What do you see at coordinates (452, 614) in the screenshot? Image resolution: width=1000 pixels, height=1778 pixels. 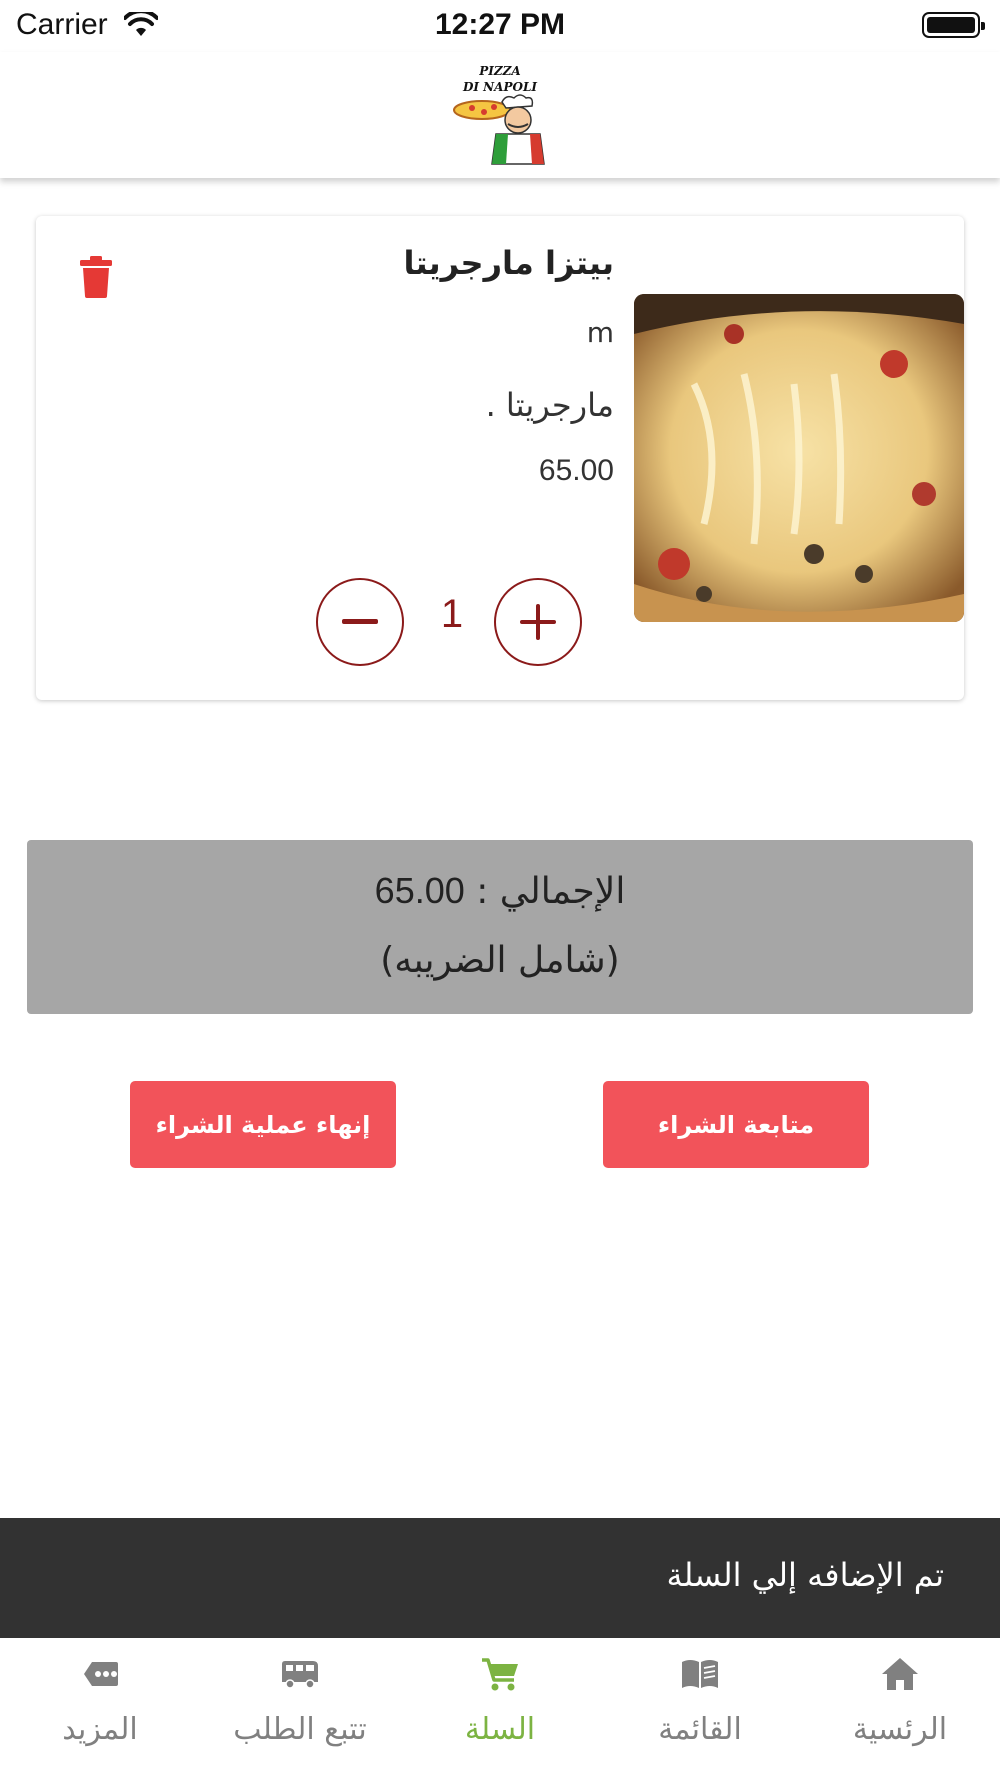 I see `quantity-value: 1` at bounding box center [452, 614].